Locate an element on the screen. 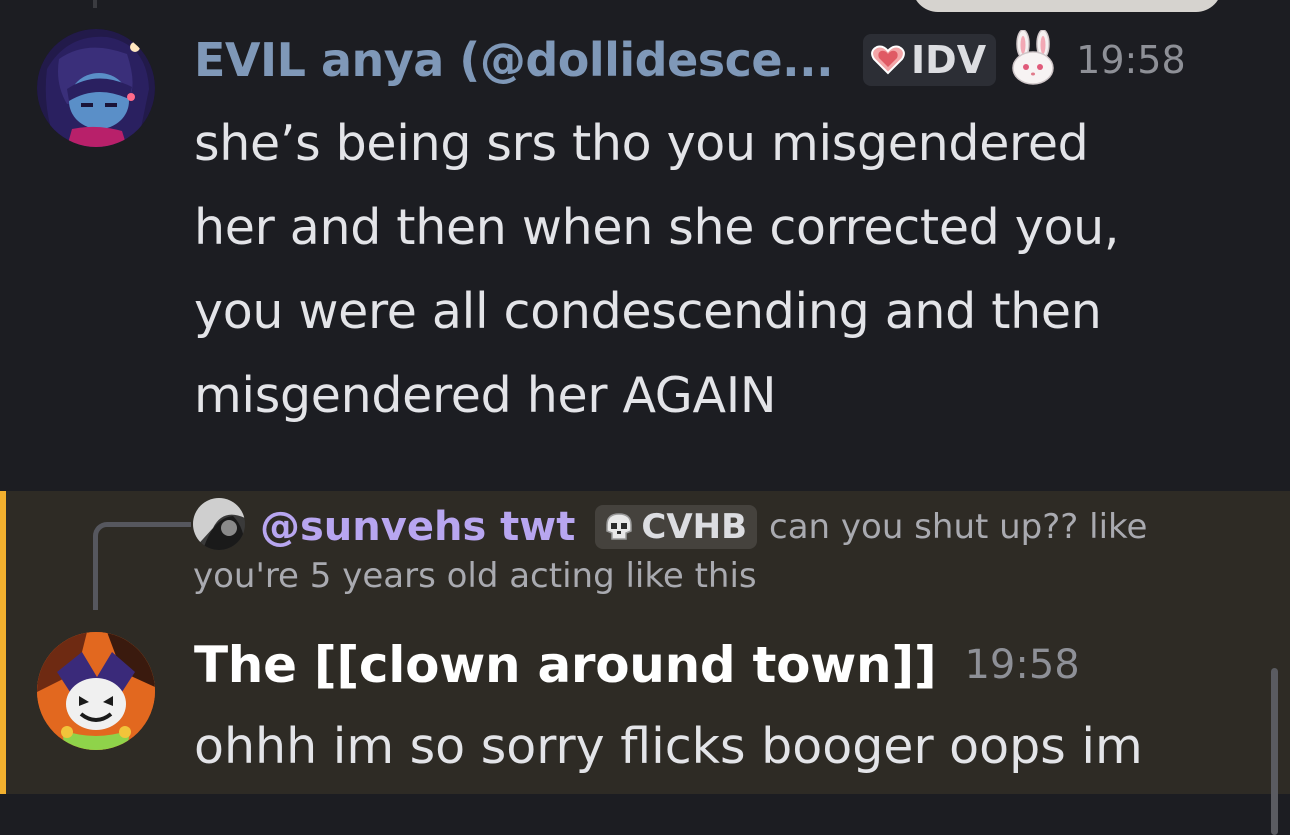 The height and width of the screenshot is (835, 1290). message-line: she’s being srs tho you misgendered is located at coordinates (641, 143).